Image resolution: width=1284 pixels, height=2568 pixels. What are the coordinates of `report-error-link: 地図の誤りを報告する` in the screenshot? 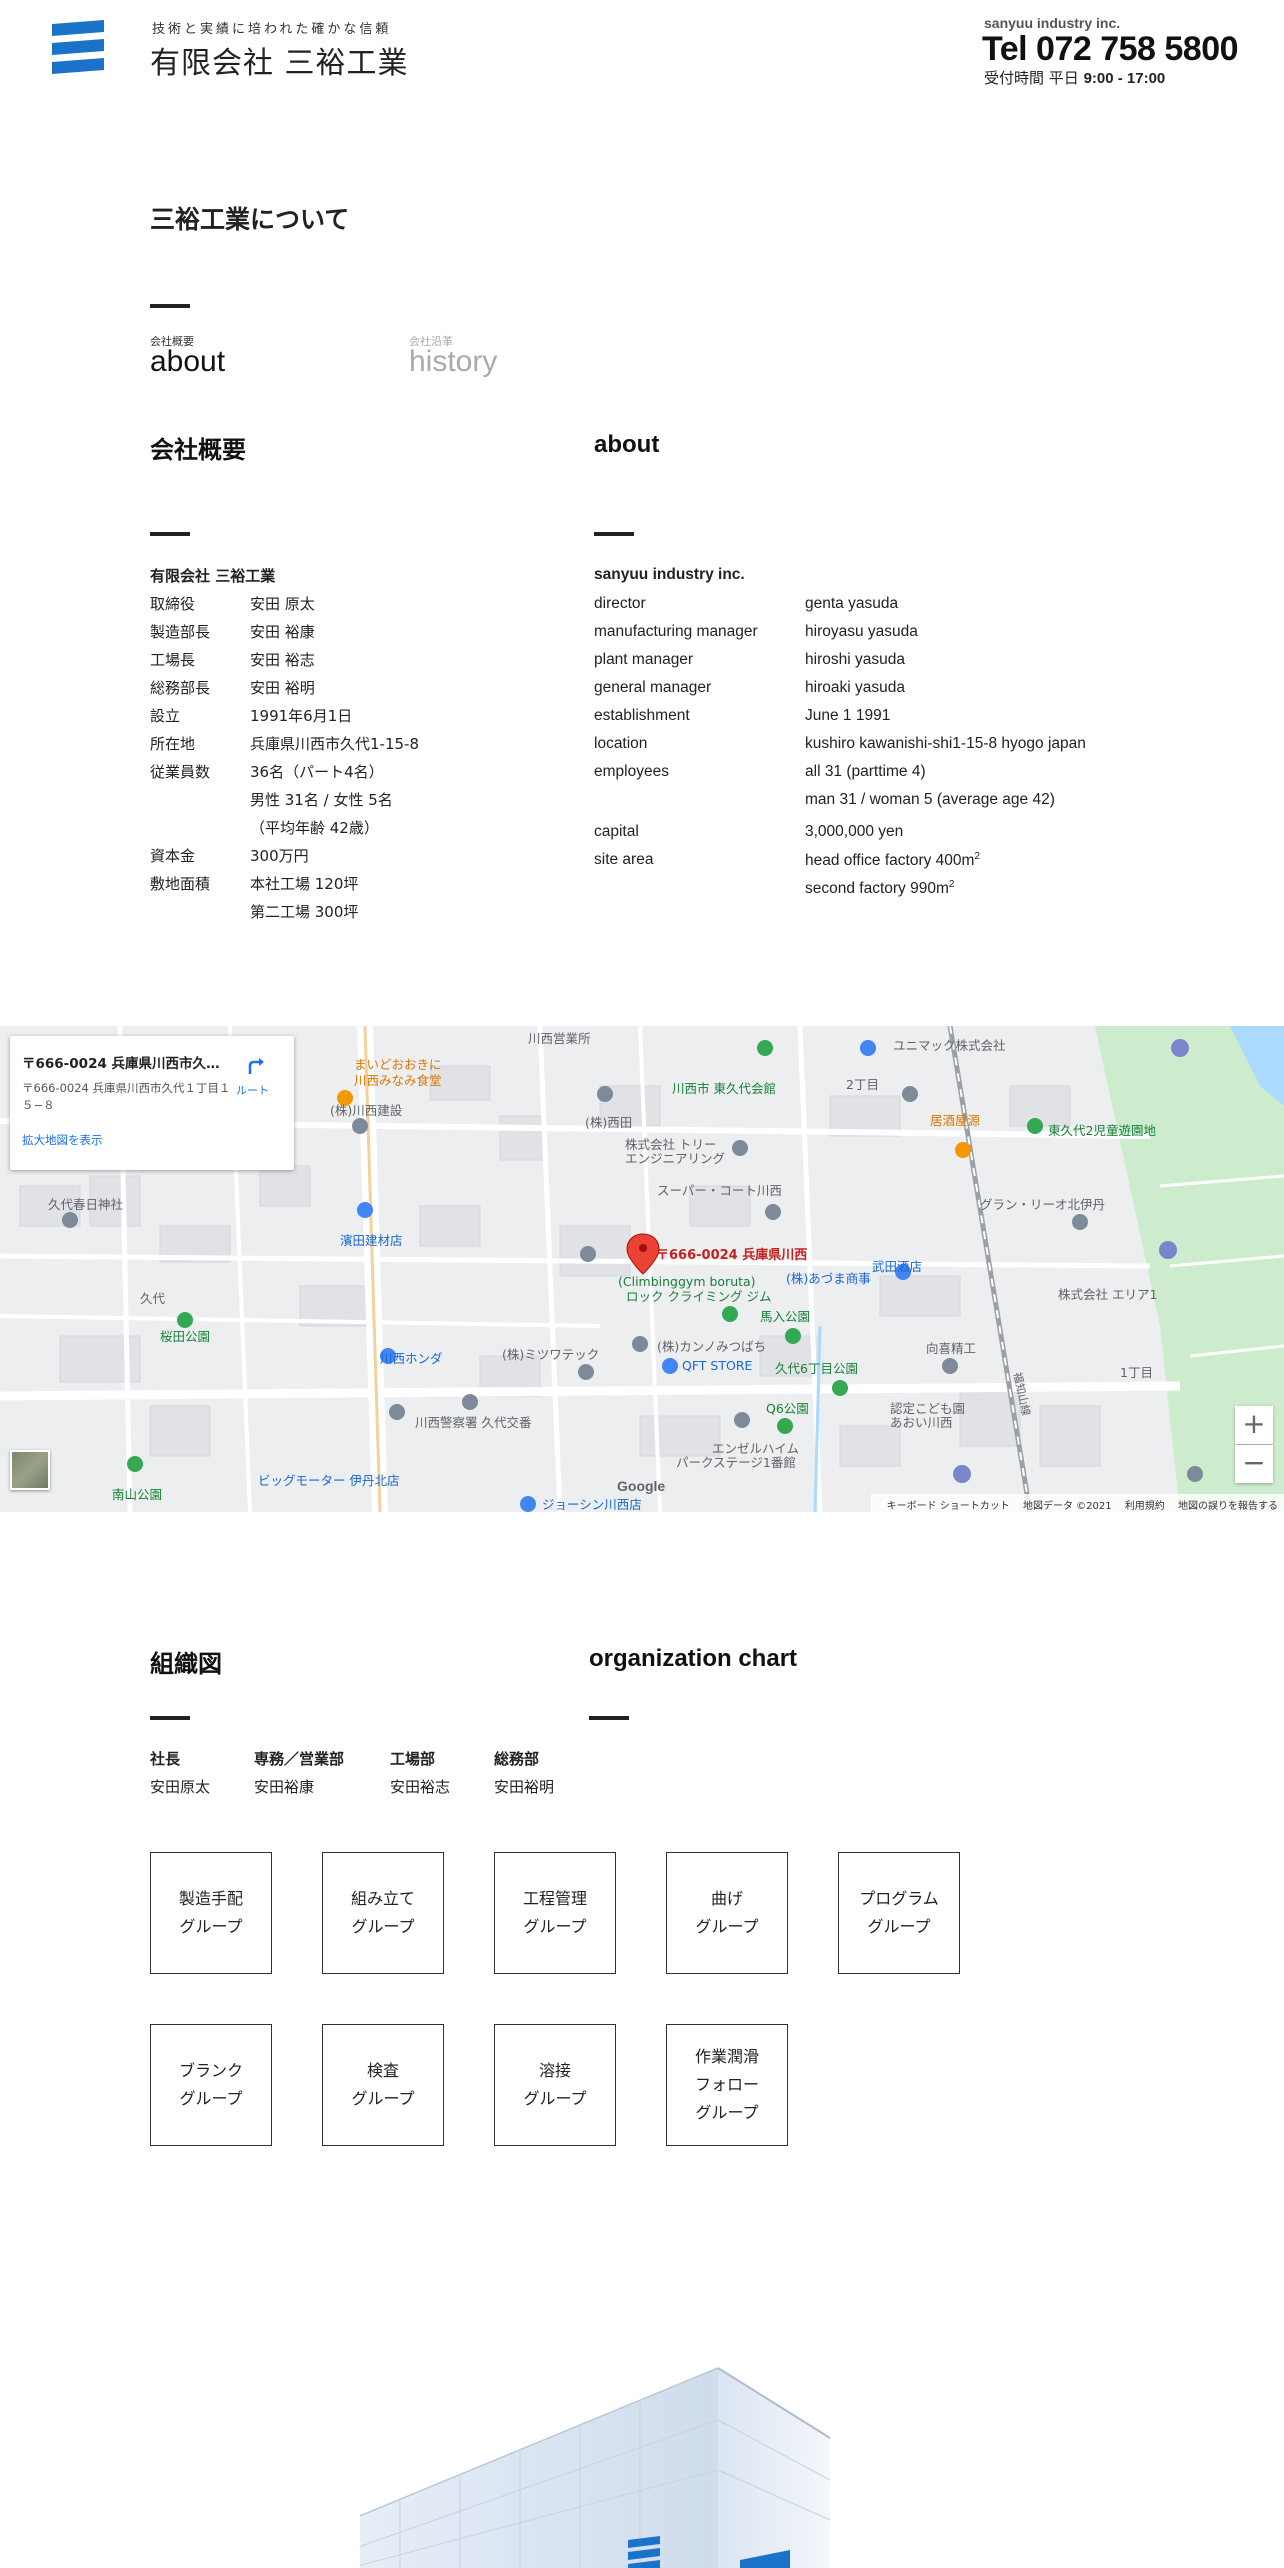 It's located at (1228, 1506).